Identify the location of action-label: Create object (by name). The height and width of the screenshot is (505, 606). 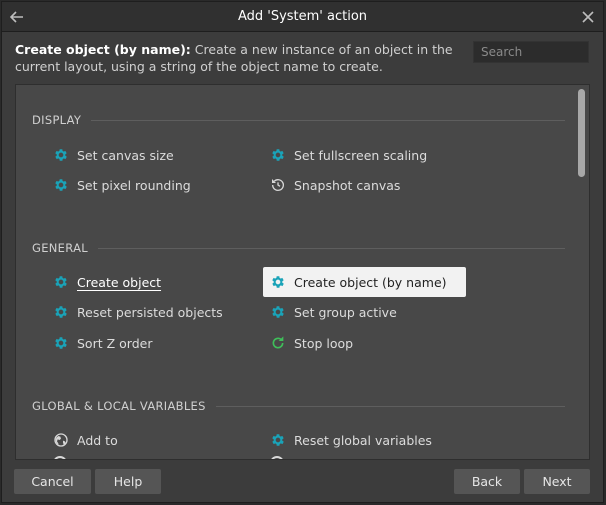
(370, 282).